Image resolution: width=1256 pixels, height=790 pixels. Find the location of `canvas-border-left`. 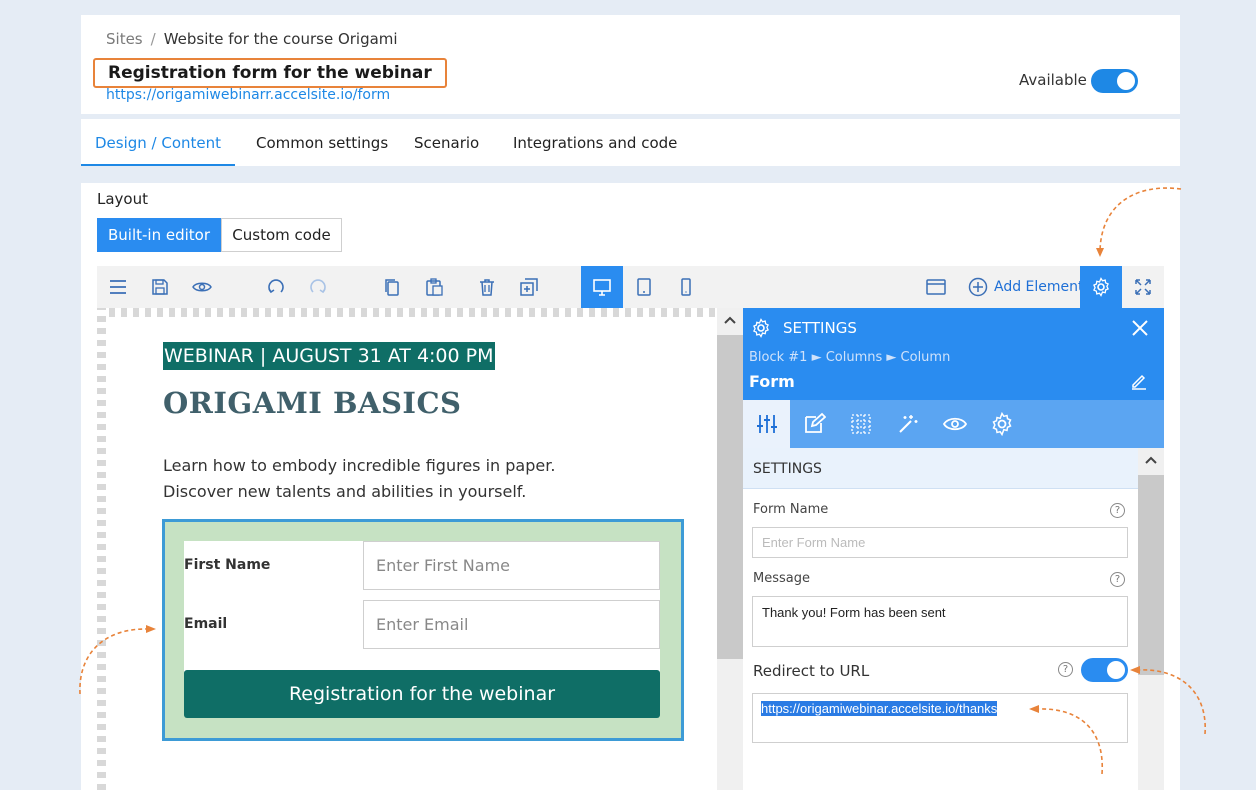

canvas-border-left is located at coordinates (101, 549).